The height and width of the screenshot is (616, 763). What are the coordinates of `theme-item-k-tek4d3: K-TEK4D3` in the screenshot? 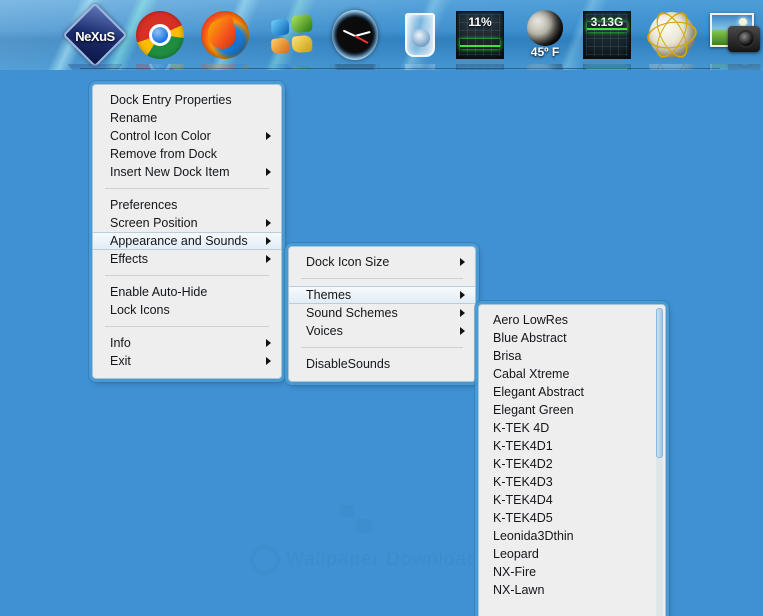 It's located at (572, 482).